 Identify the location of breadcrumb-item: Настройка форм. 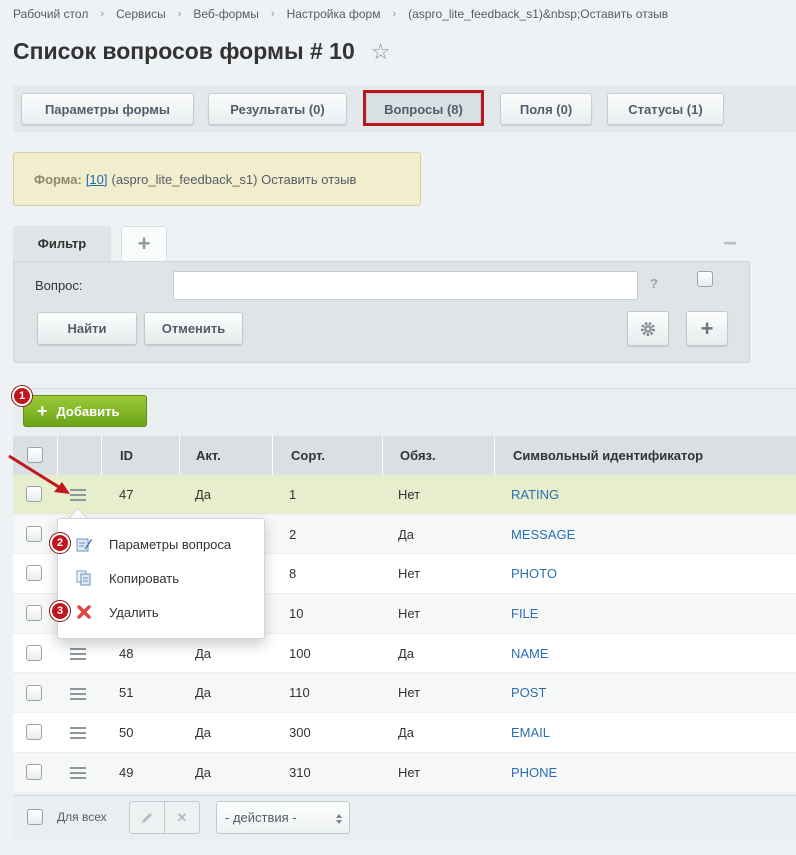
(334, 14).